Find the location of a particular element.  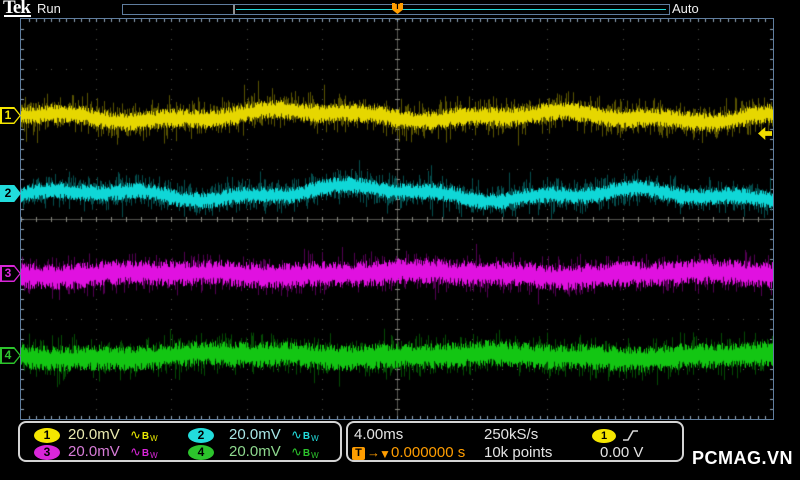

channel-1-marker: 1 is located at coordinates (10, 115).